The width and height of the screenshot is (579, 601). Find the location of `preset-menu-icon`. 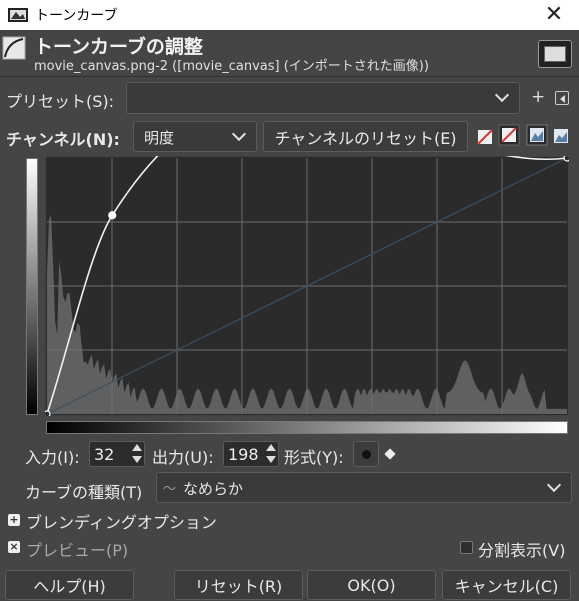

preset-menu-icon is located at coordinates (562, 98).